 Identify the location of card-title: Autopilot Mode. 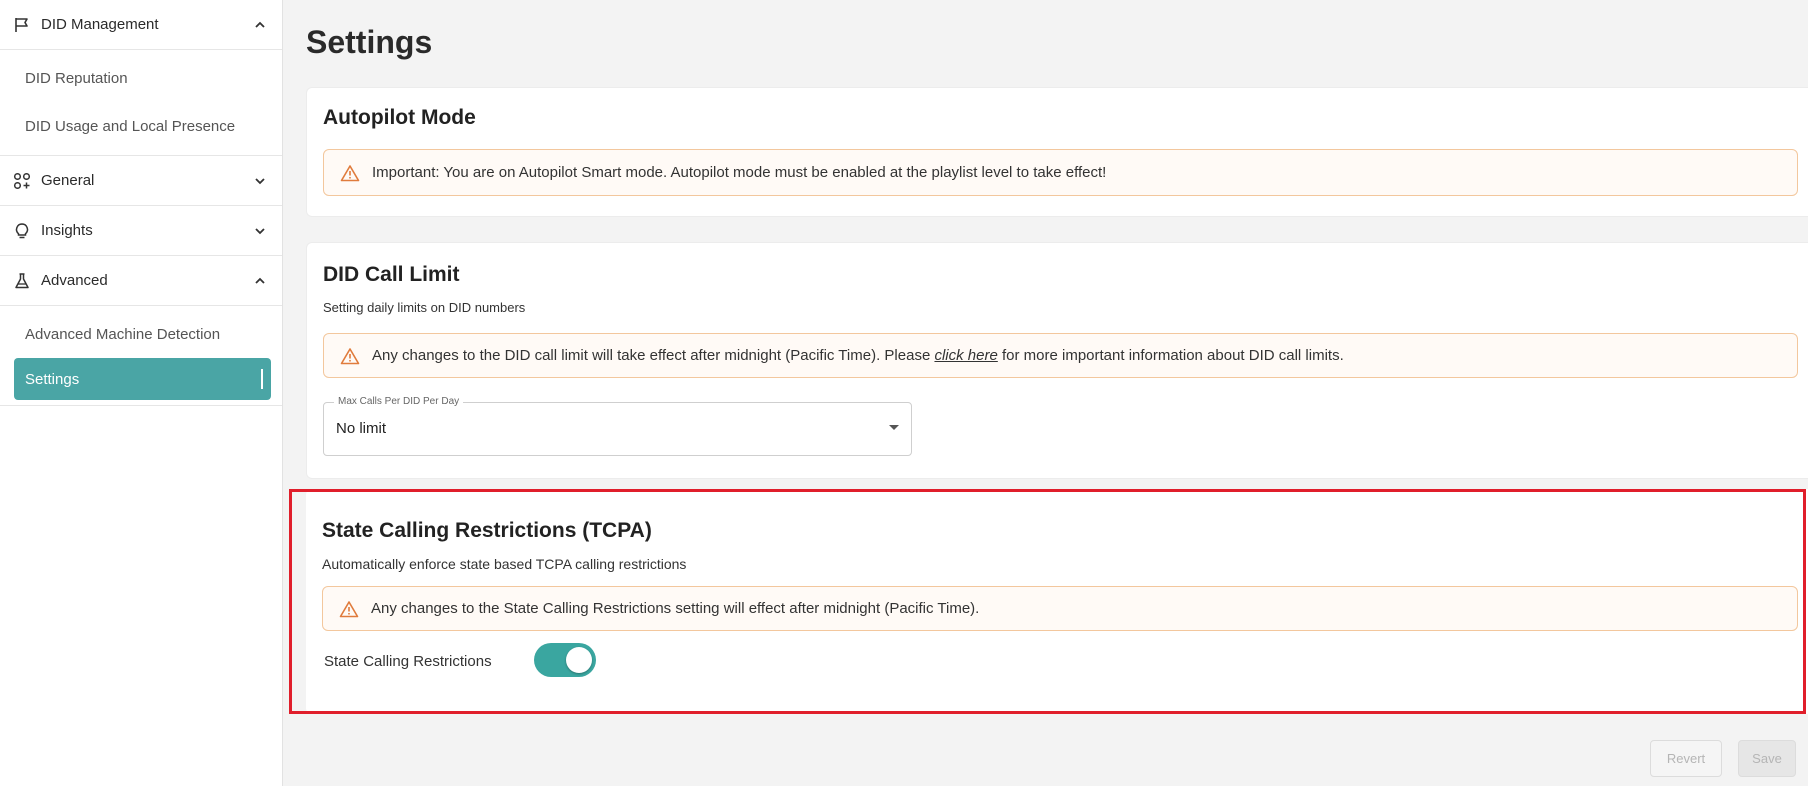
(399, 117).